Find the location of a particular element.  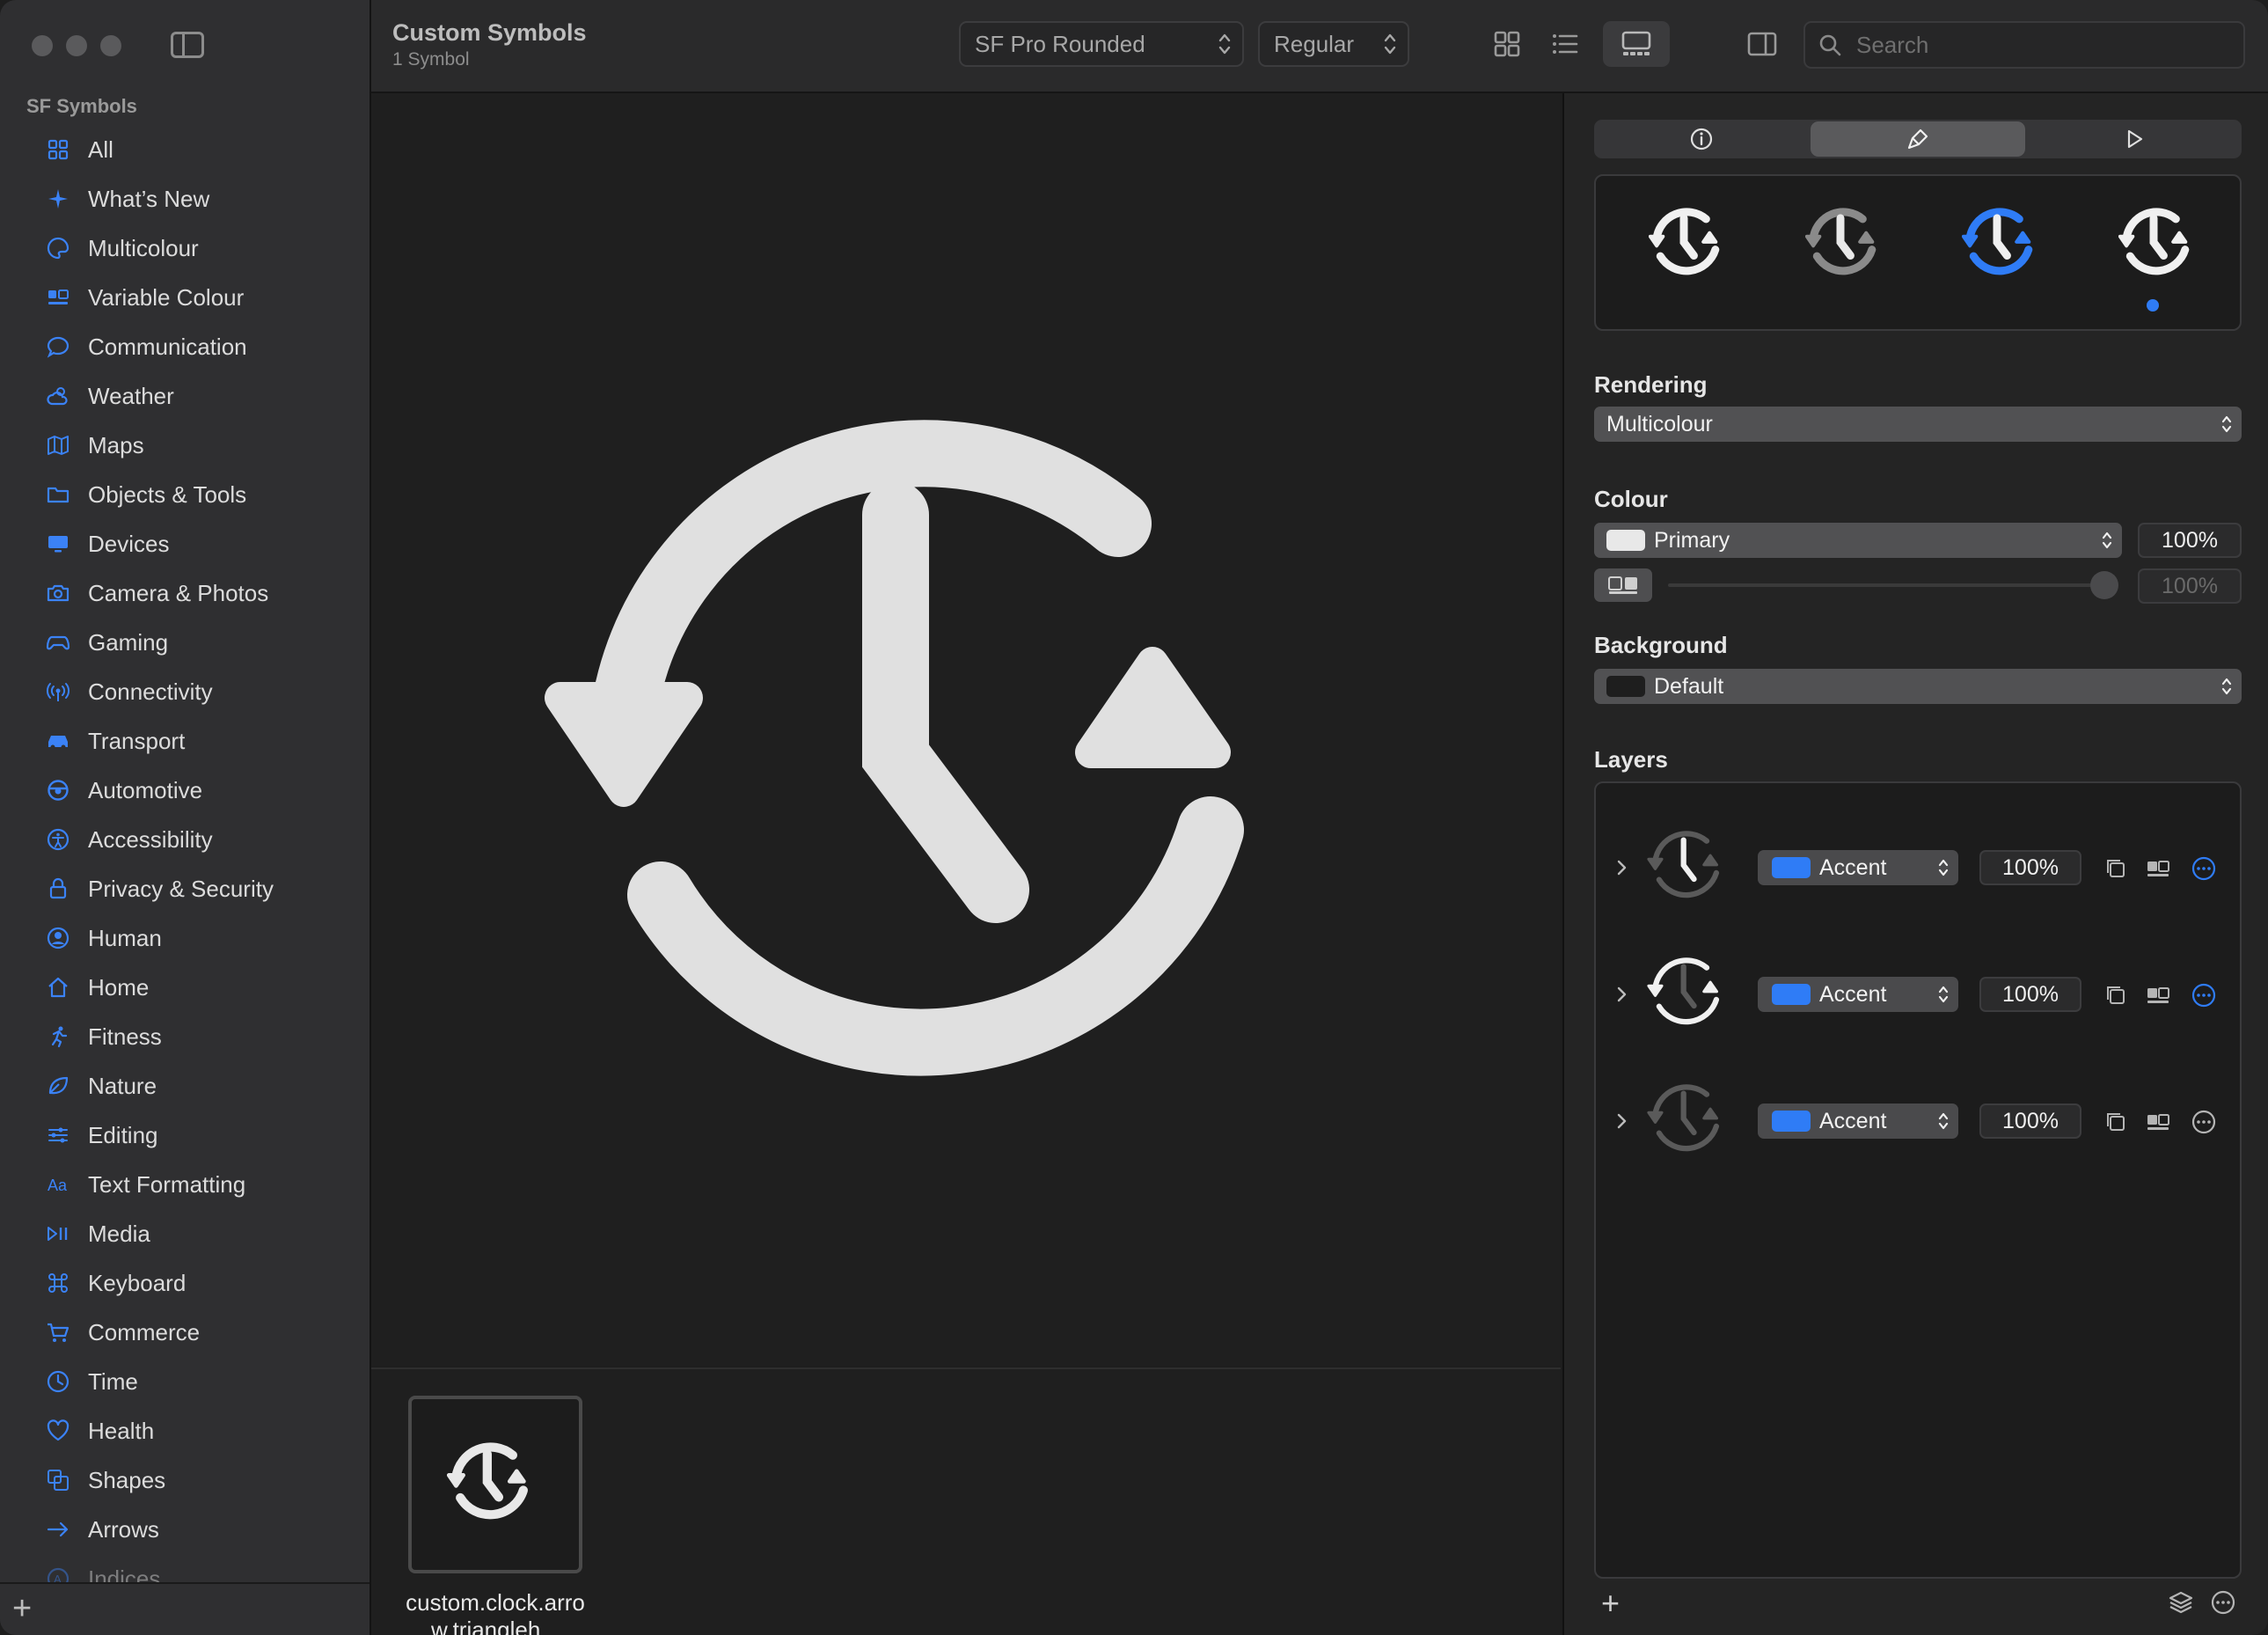

mode-multicolour is located at coordinates (2161, 245).